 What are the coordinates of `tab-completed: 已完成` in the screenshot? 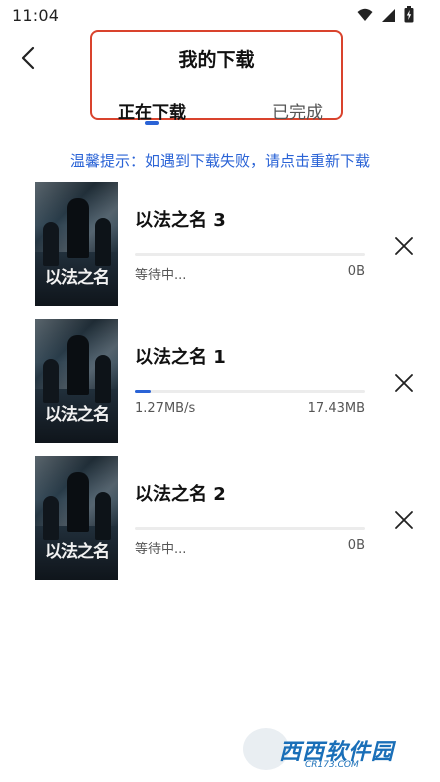 It's located at (297, 110).